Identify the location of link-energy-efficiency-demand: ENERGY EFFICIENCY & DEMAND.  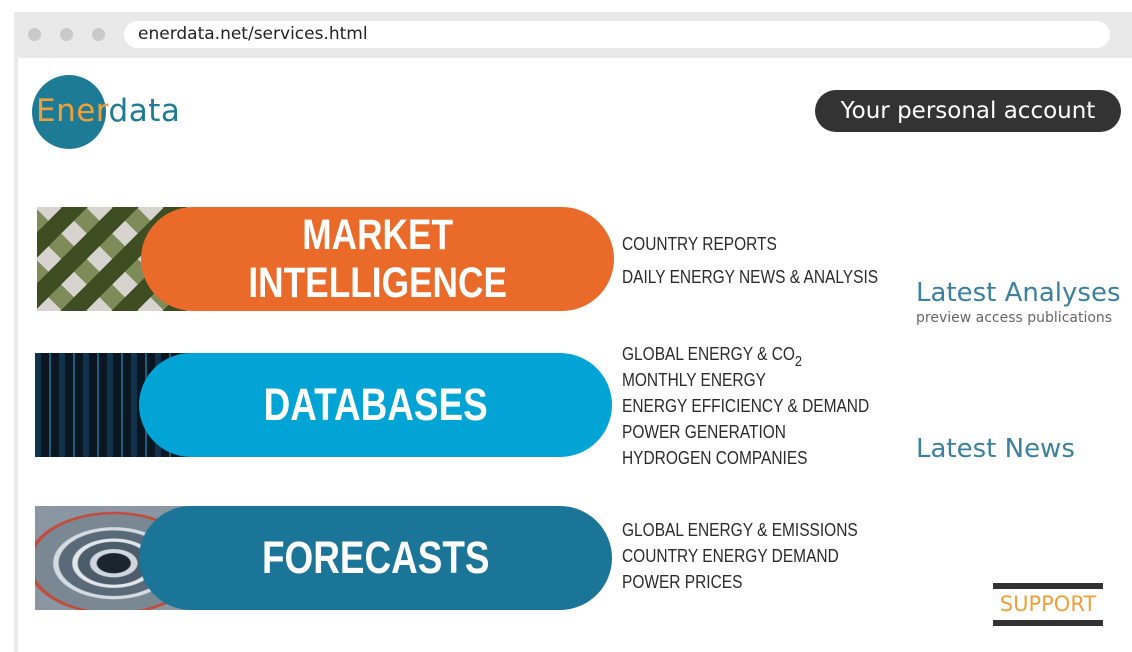
(745, 406).